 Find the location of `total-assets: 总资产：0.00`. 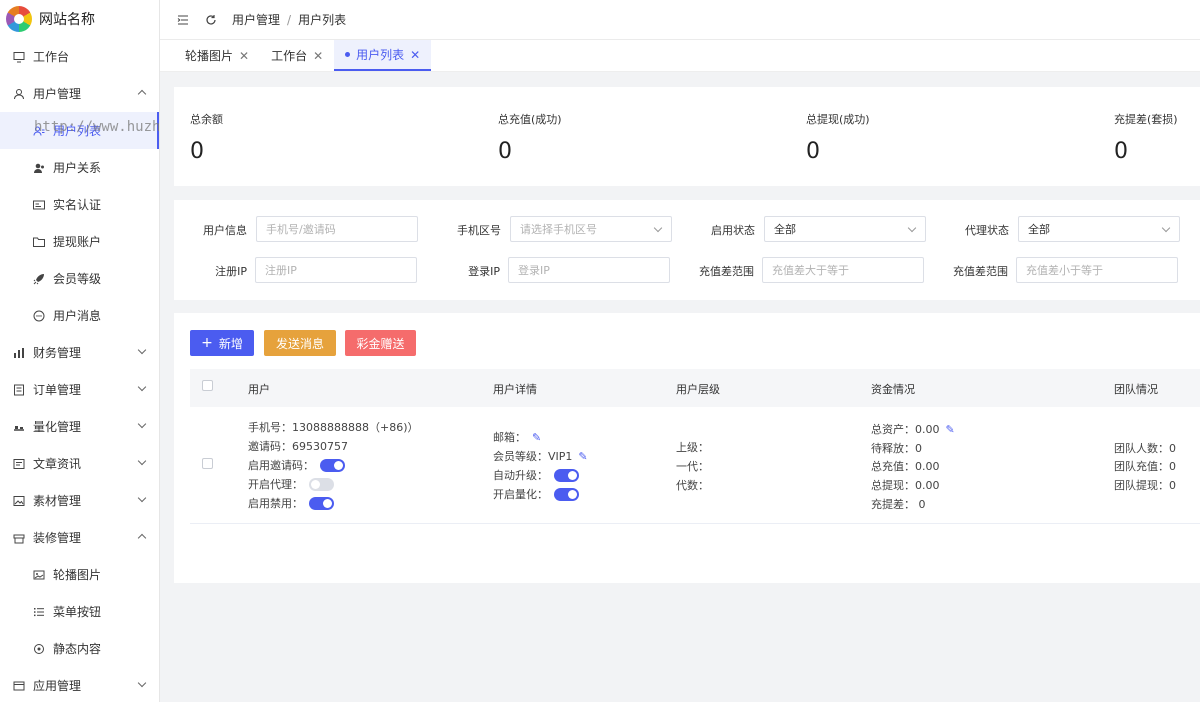

total-assets: 总资产：0.00 is located at coordinates (905, 429).